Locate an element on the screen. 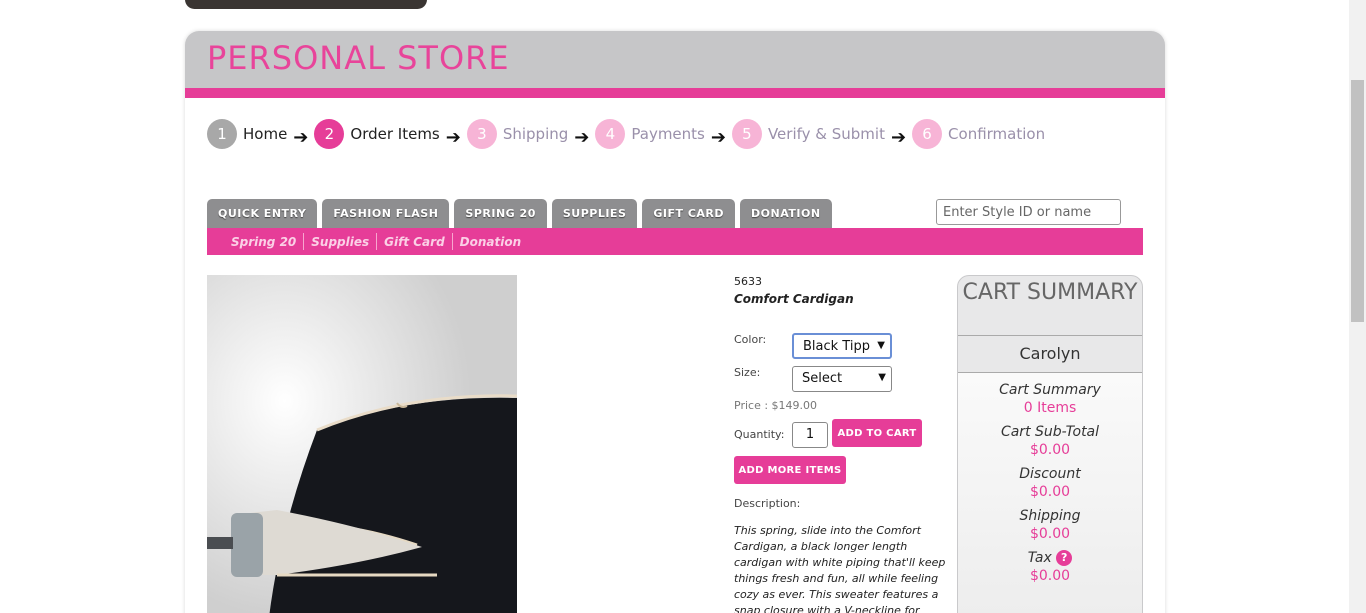 This screenshot has height=613, width=1366. sub-navigation: Spring 20 Supplies Gift Card Donation is located at coordinates (675, 241).